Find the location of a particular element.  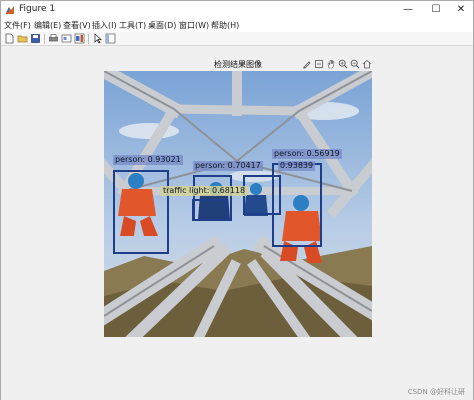

detection-label: traffic light: 0.68118 is located at coordinates (204, 191).